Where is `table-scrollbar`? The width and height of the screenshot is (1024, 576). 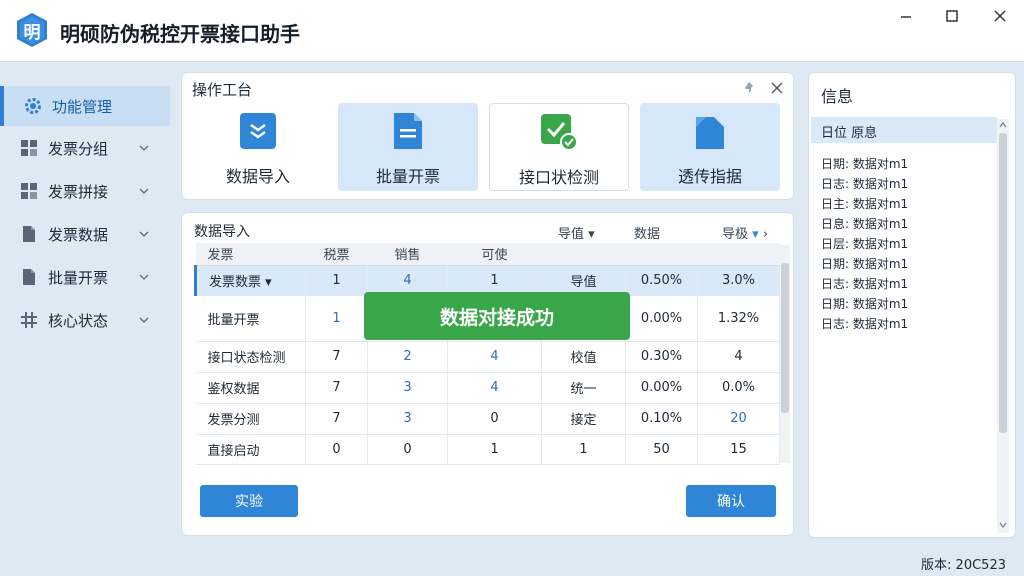 table-scrollbar is located at coordinates (785, 354).